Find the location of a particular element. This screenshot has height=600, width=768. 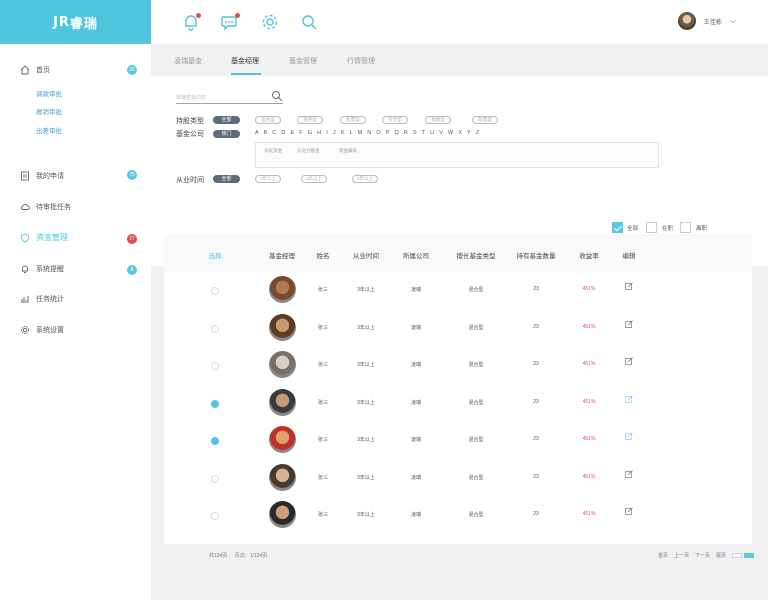

sidebar-item-home: 首页 is located at coordinates (35, 70).